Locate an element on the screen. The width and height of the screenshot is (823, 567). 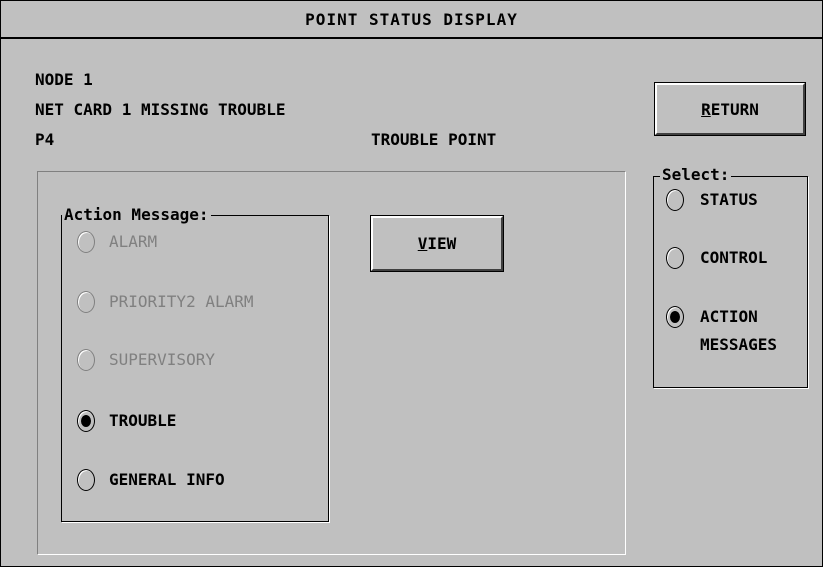
select-option-action-messages: ACTION MESSAGES is located at coordinates (721, 332).